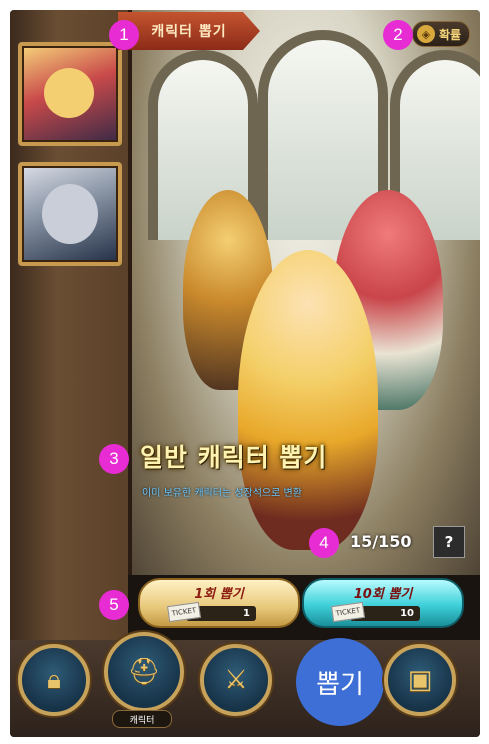 Image resolution: width=489 pixels, height=744 pixels. What do you see at coordinates (114, 605) in the screenshot?
I see `annotation-marker-5: 5` at bounding box center [114, 605].